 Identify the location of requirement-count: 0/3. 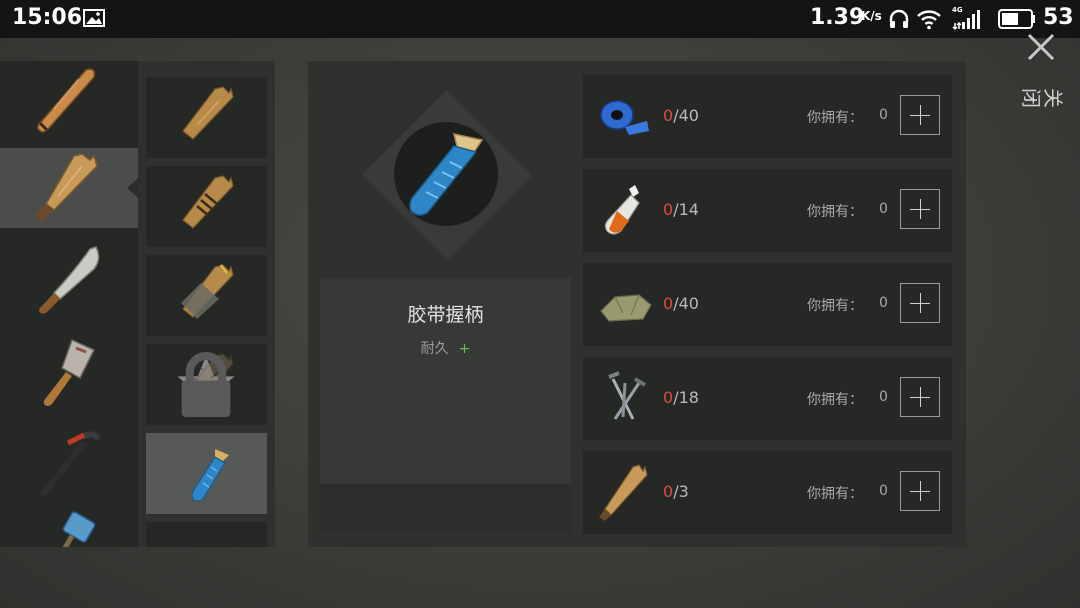
(676, 491).